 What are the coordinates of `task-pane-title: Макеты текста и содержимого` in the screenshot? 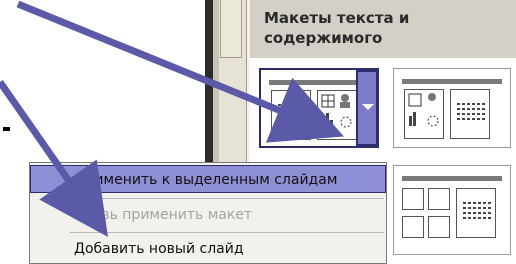 It's located at (337, 28).